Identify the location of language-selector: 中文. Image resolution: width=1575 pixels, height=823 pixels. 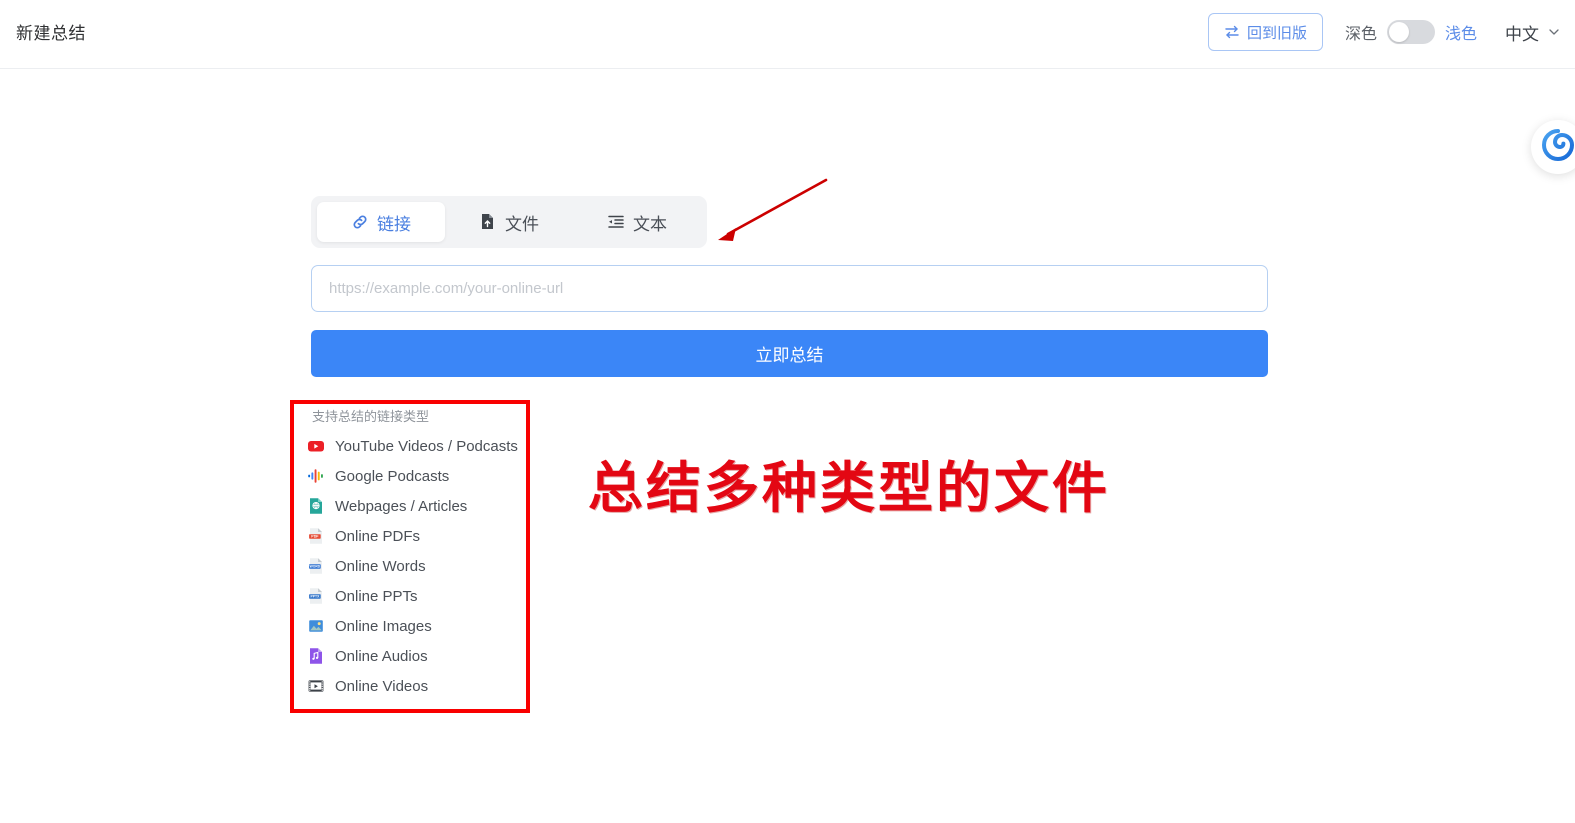
(1533, 32).